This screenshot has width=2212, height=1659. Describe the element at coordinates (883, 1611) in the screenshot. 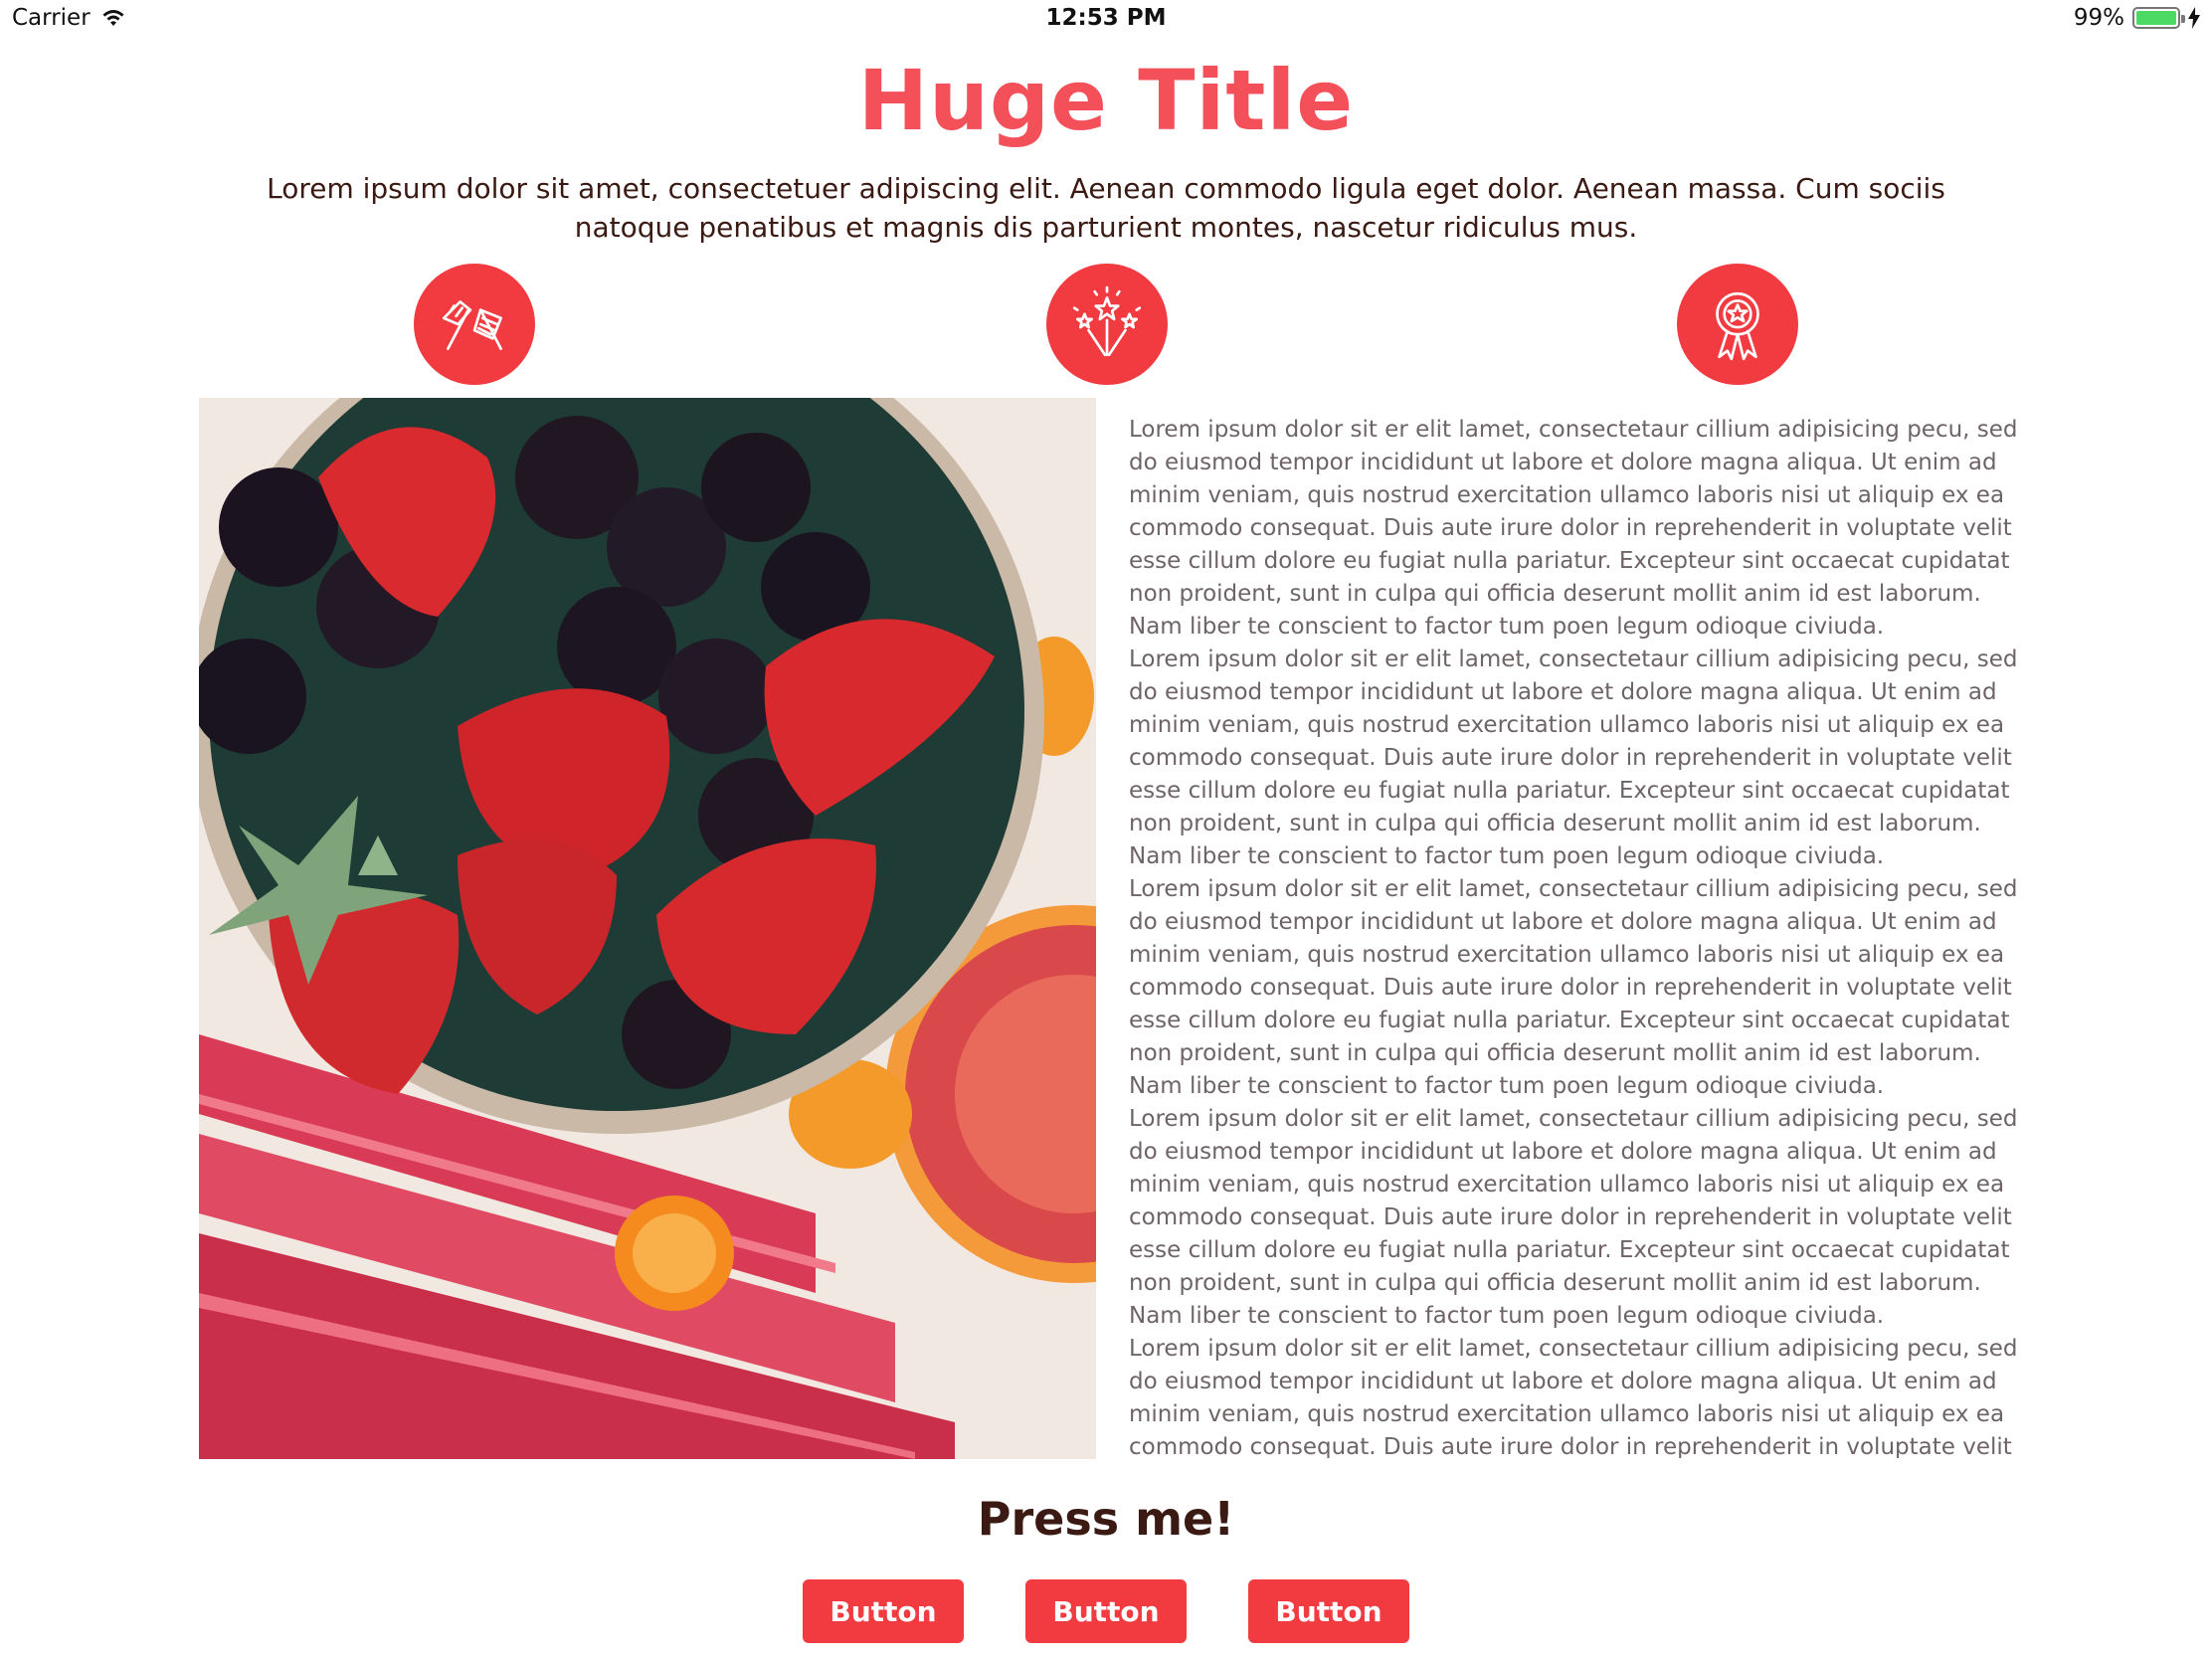

I see `button-1: Button` at that location.